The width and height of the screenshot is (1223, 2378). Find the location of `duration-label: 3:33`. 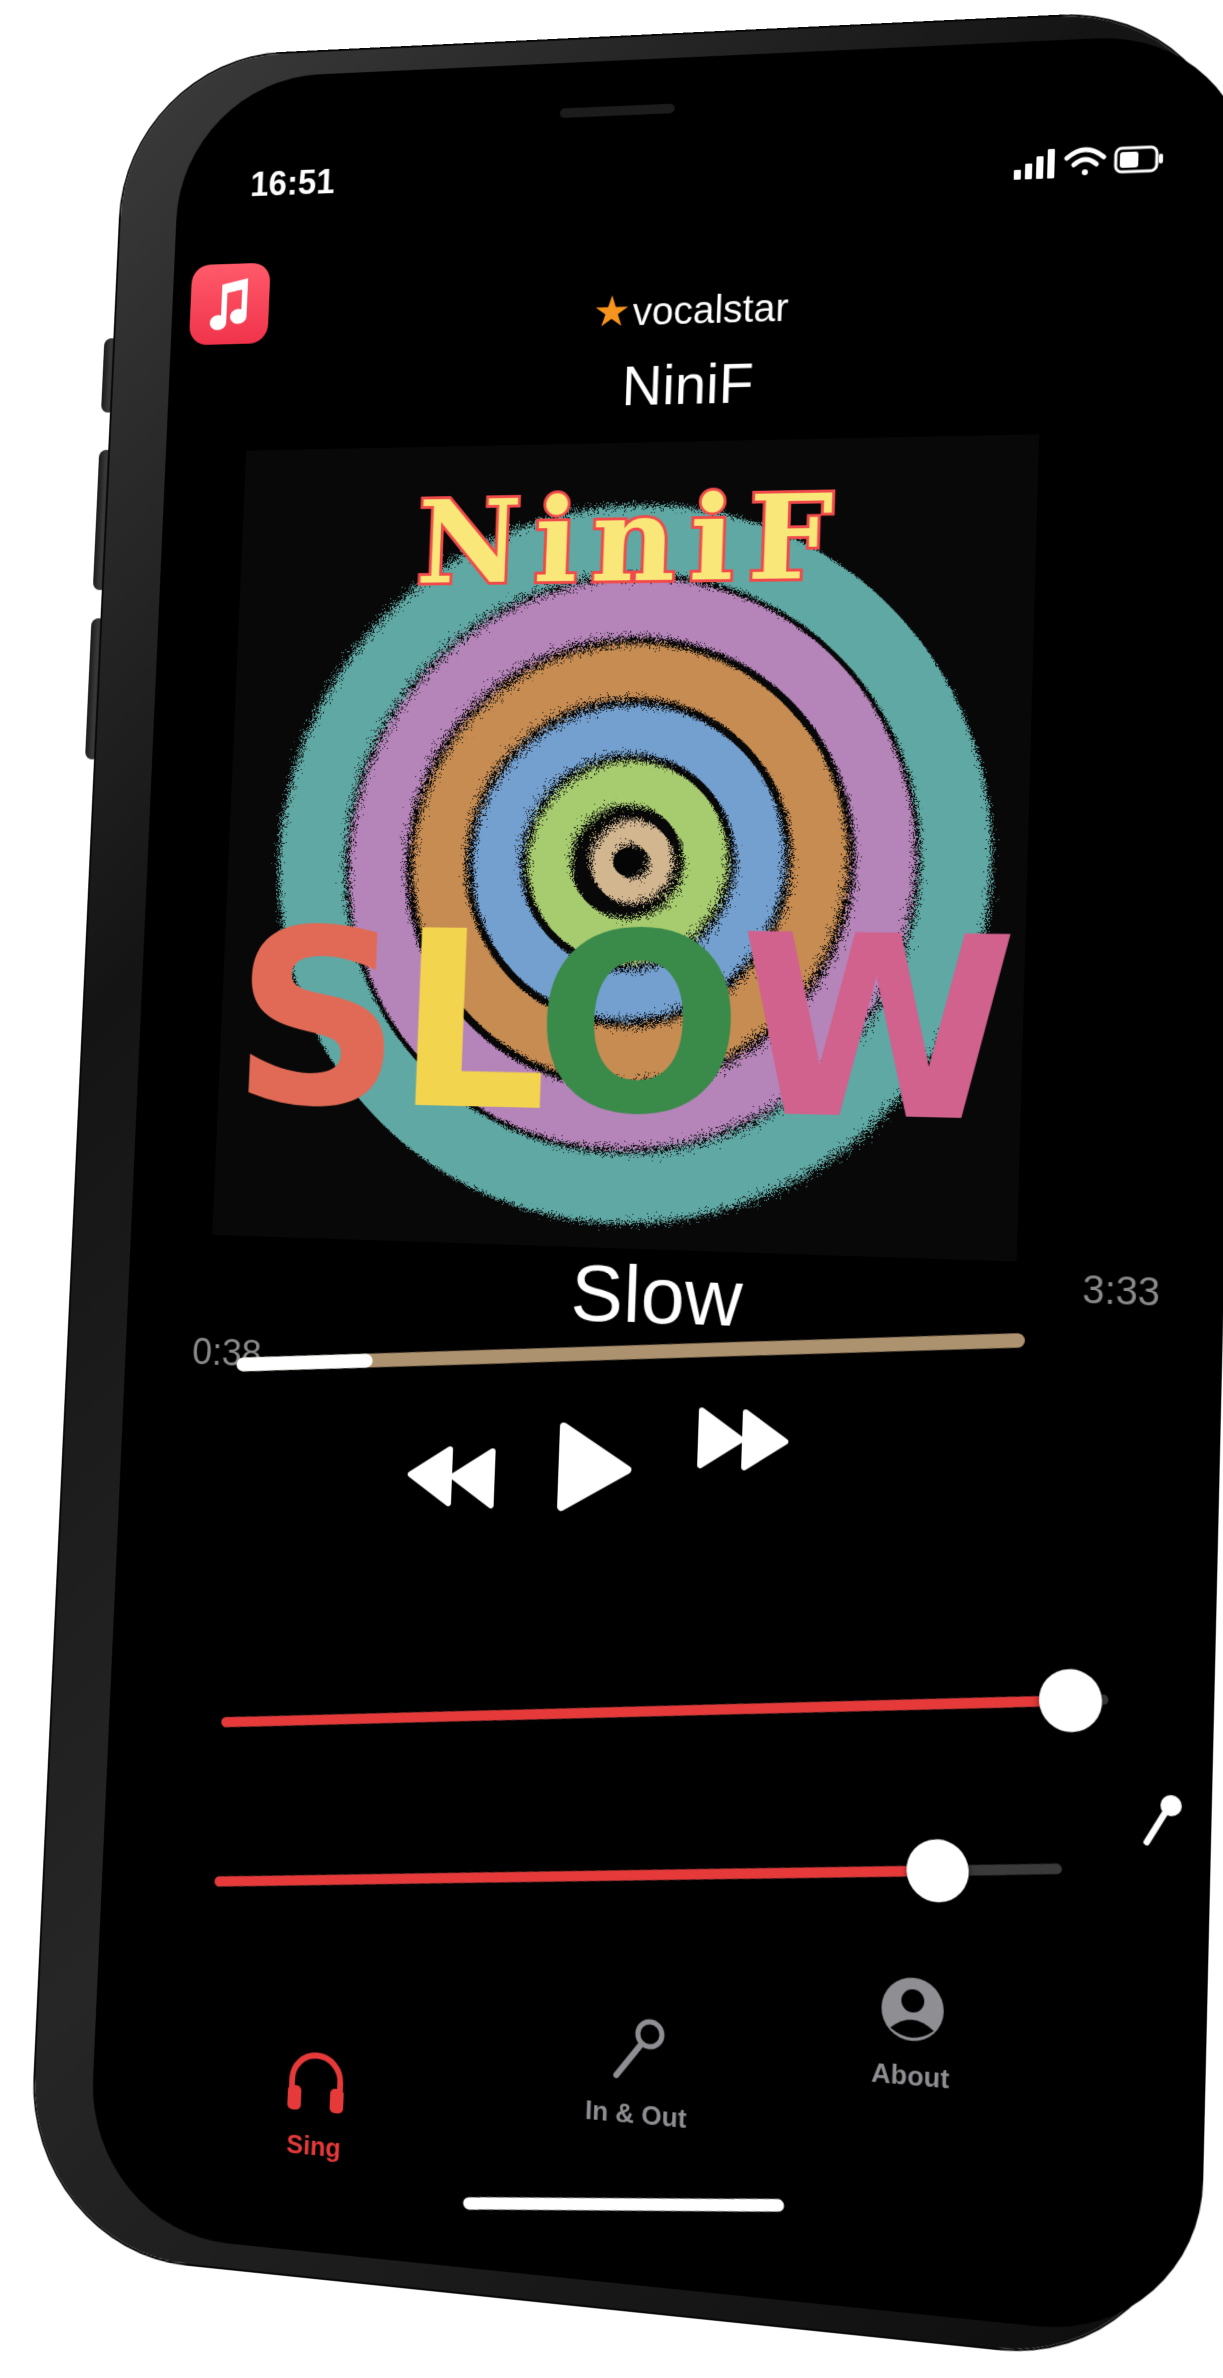

duration-label: 3:33 is located at coordinates (1121, 1291).